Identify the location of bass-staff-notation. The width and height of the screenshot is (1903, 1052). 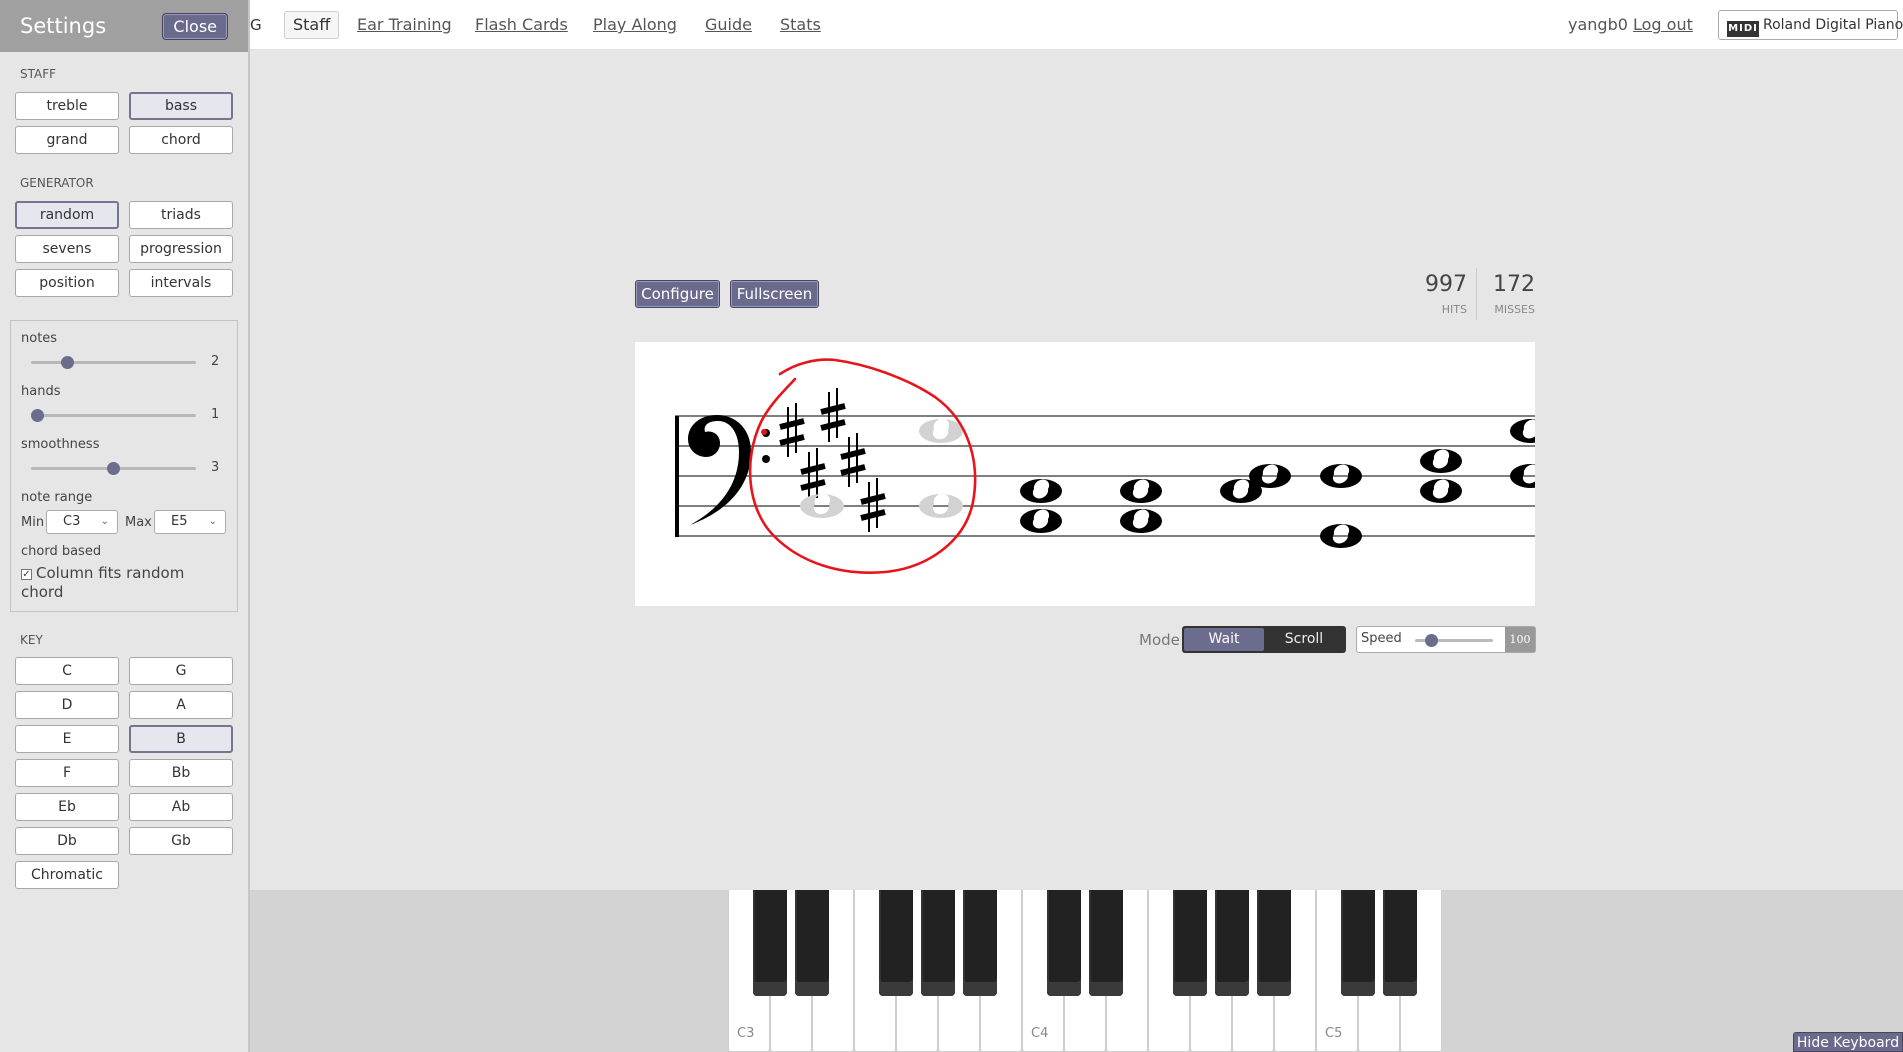
(1105, 466).